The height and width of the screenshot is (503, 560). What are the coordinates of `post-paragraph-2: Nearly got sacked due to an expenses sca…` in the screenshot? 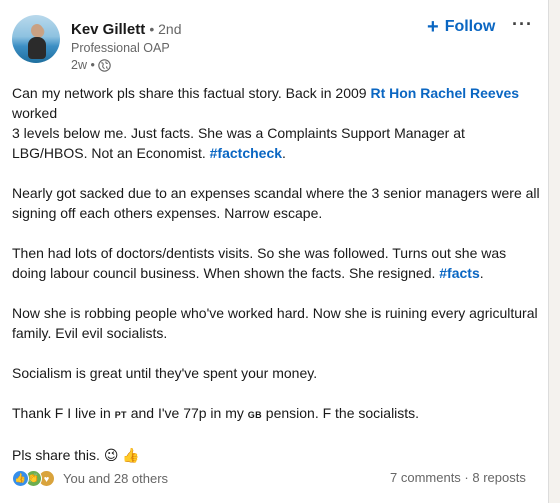 It's located at (276, 203).